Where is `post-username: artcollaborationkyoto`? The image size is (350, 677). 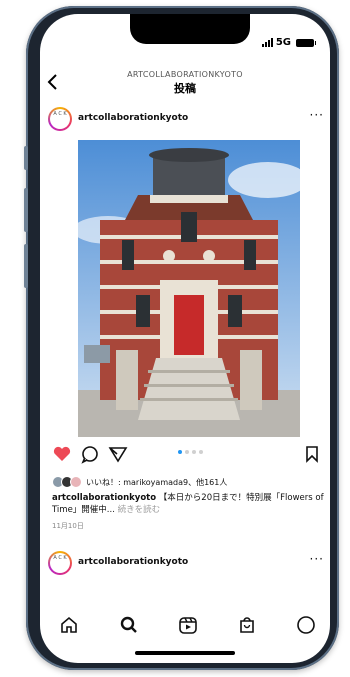
post-username: artcollaborationkyoto is located at coordinates (133, 118).